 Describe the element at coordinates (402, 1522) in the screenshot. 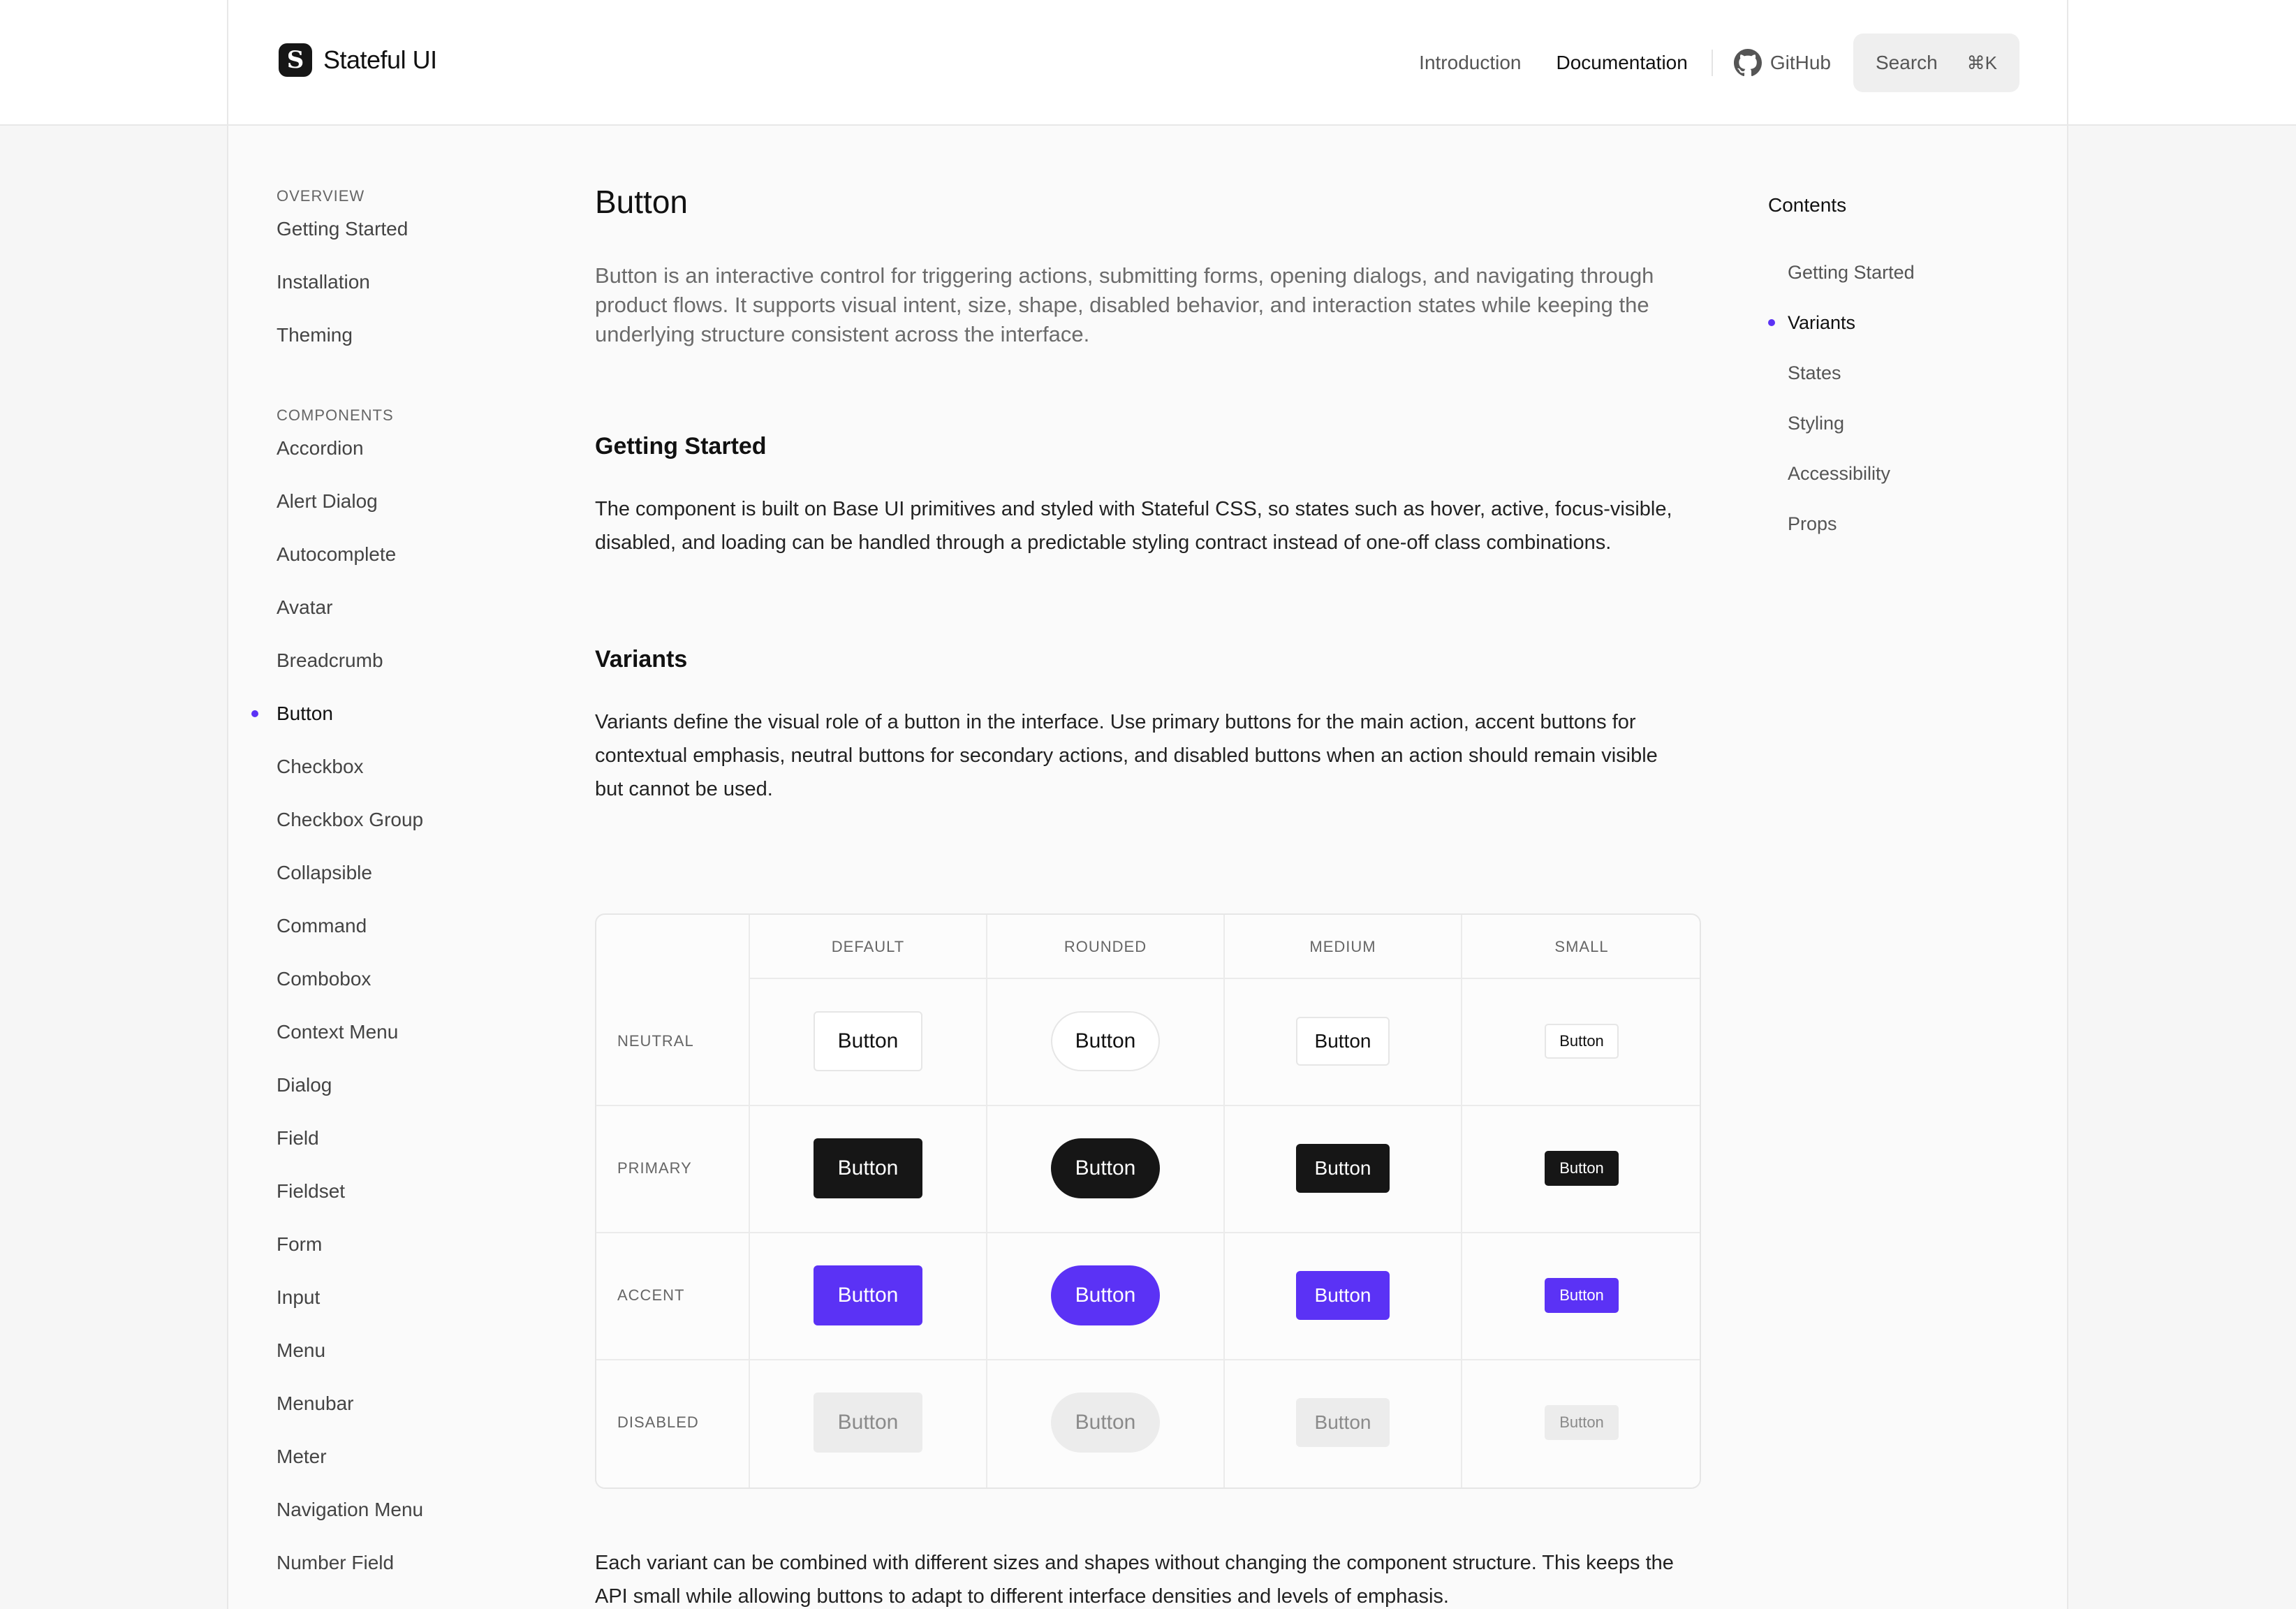

I see `sidebar-item-navigation-menu: Navigation Menu` at that location.